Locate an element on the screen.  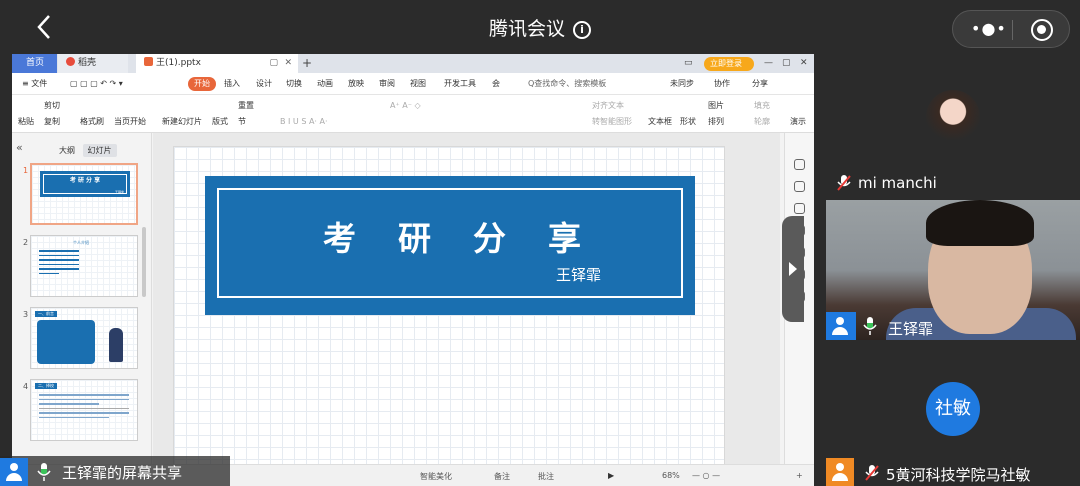
font-size-icons: A⁺ A⁻ ◇ is located at coordinates (405, 106).